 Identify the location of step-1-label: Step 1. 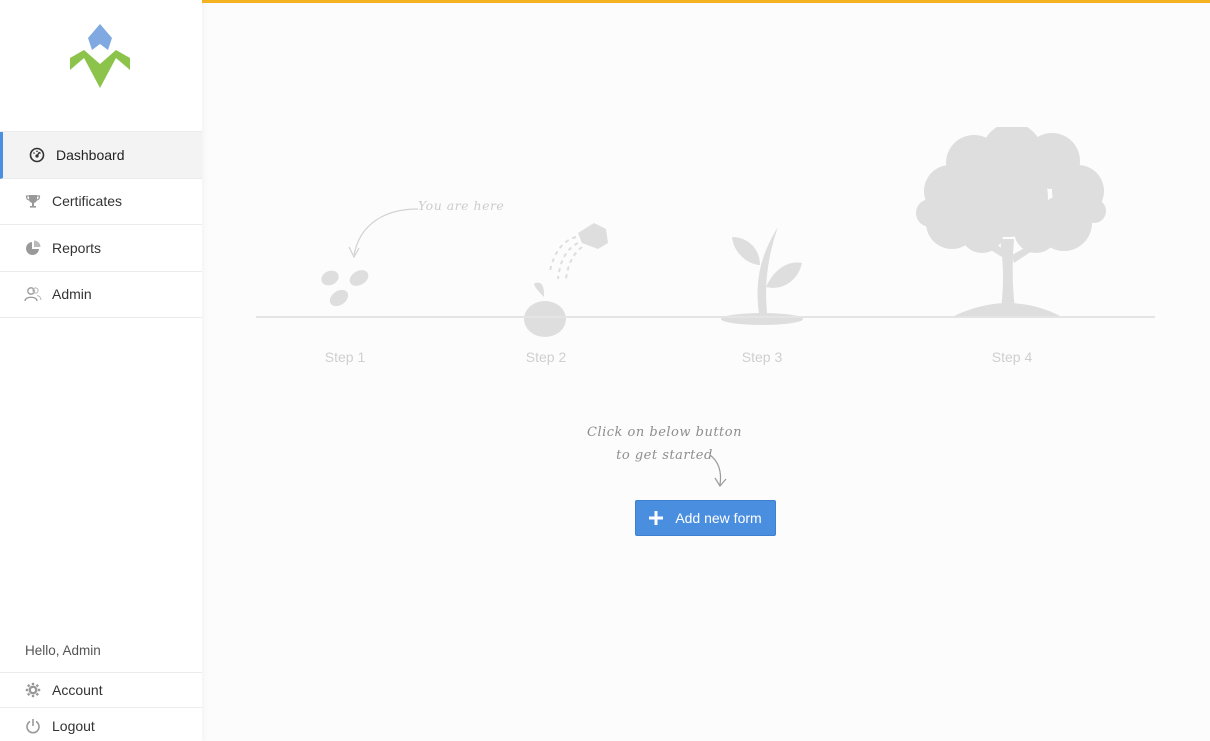
(345, 357).